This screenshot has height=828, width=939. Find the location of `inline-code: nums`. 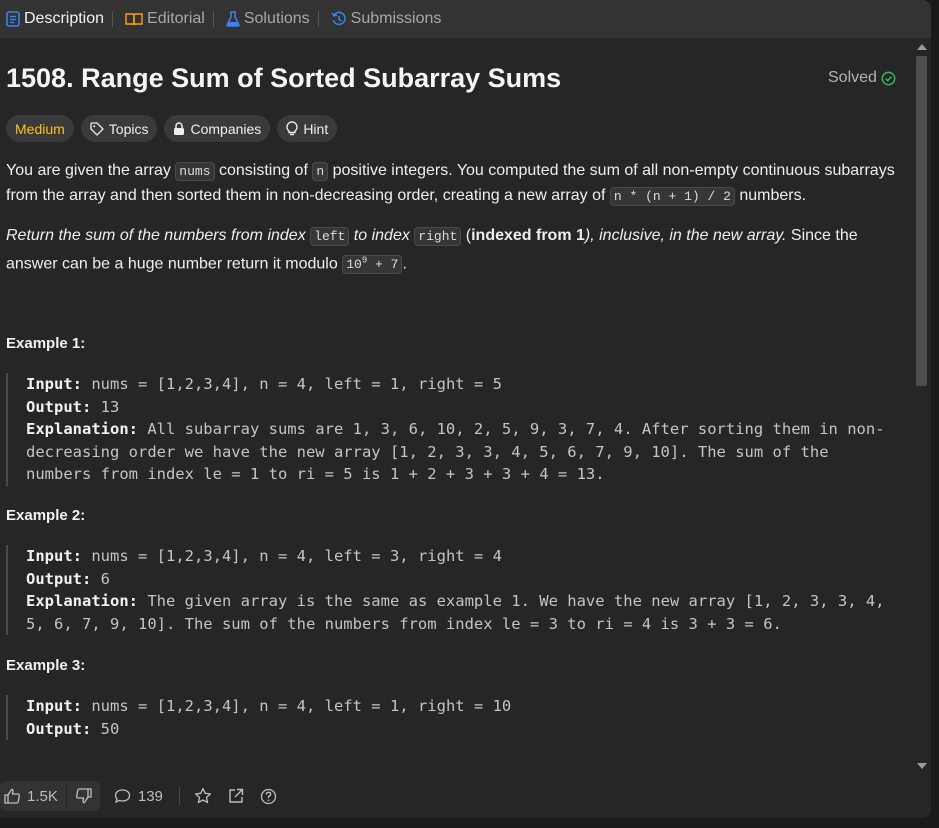

inline-code: nums is located at coordinates (195, 171).